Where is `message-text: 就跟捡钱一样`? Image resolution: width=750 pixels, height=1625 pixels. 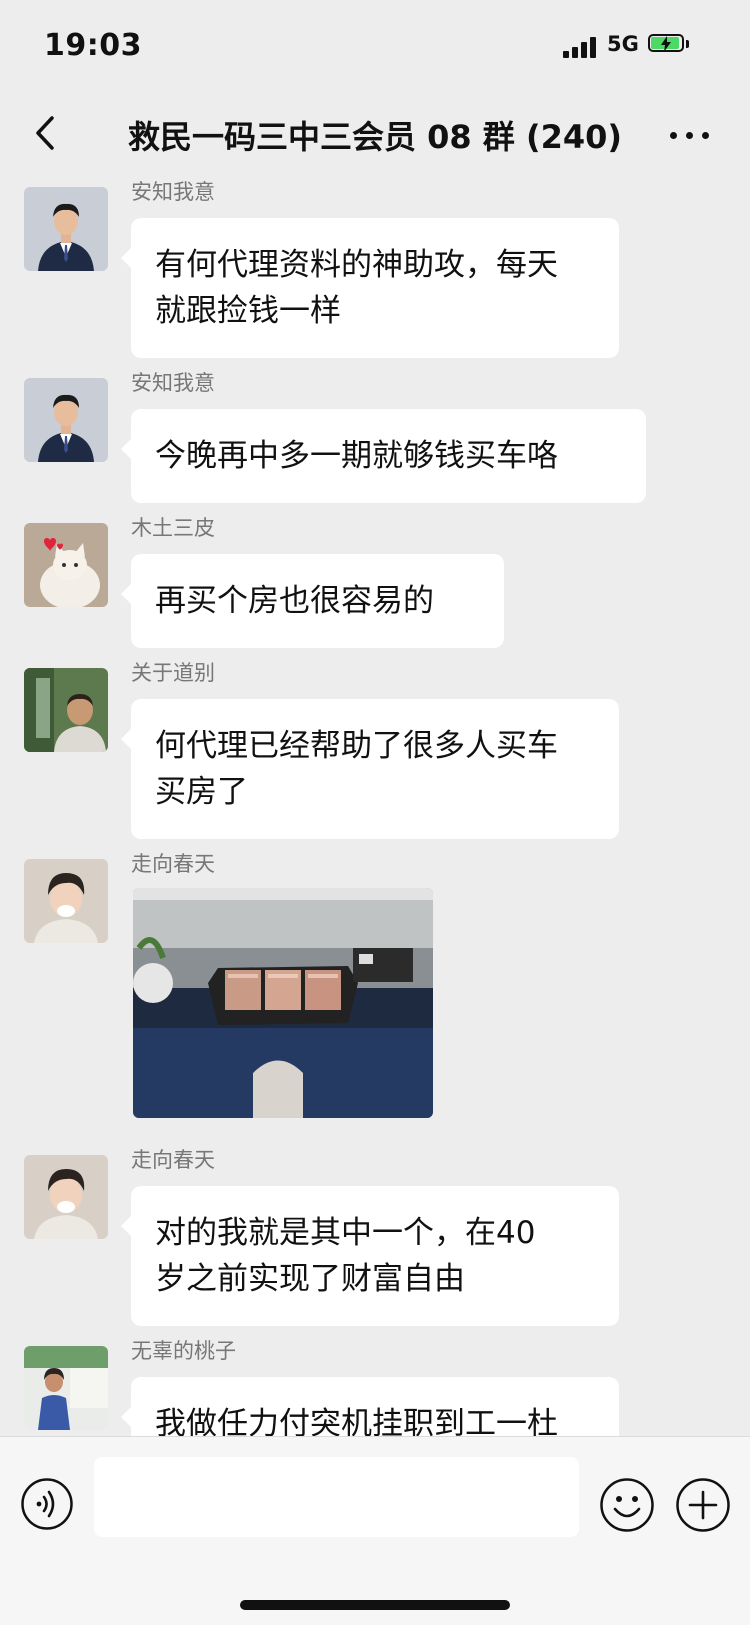 message-text: 就跟捡钱一样 is located at coordinates (248, 311).